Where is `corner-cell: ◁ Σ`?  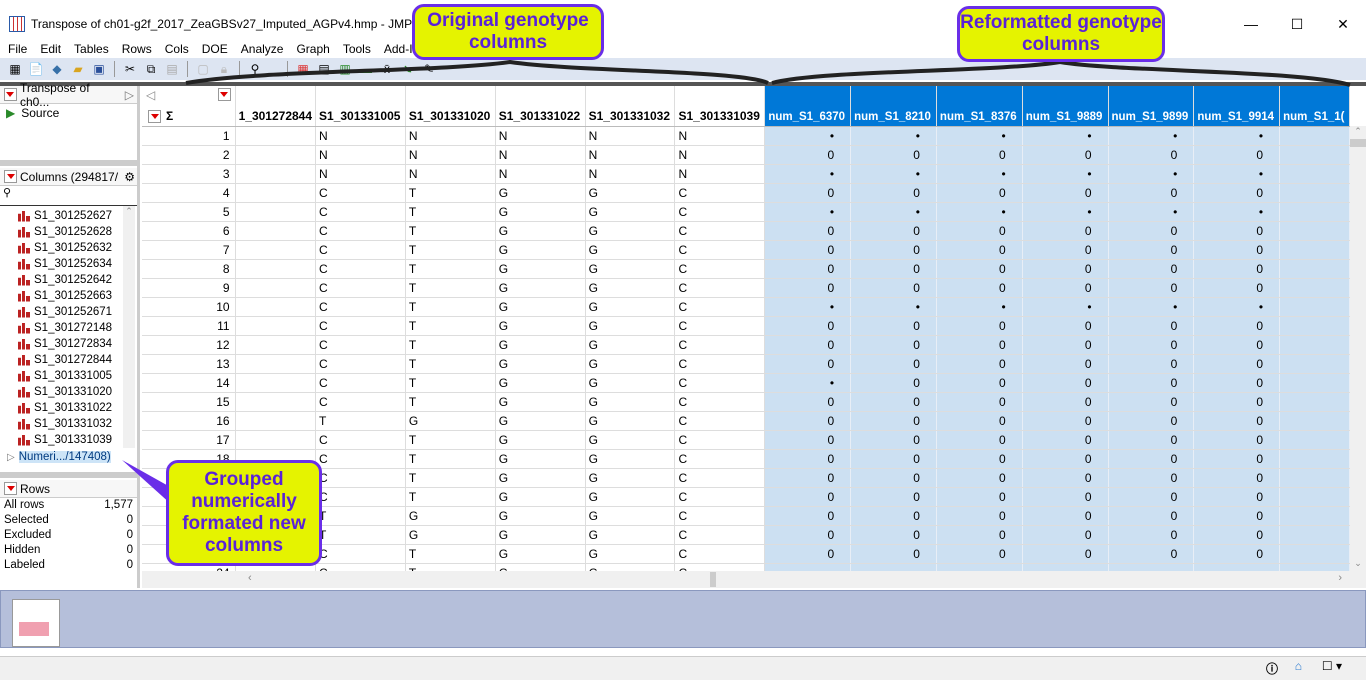 corner-cell: ◁ Σ is located at coordinates (189, 106).